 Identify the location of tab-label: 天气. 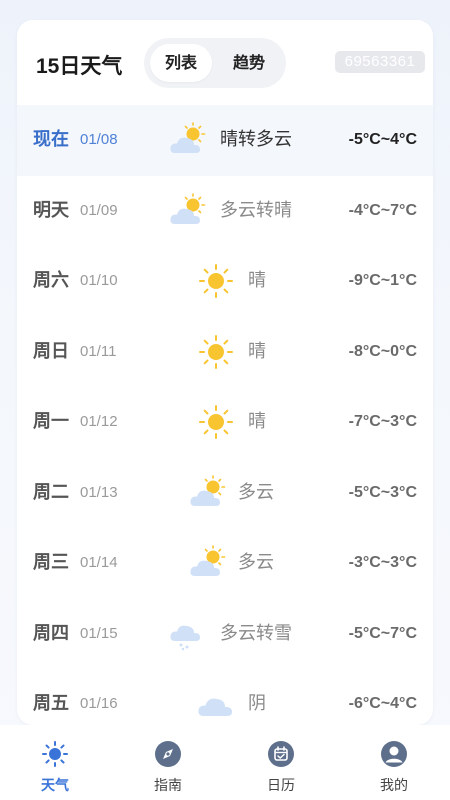
(55, 786).